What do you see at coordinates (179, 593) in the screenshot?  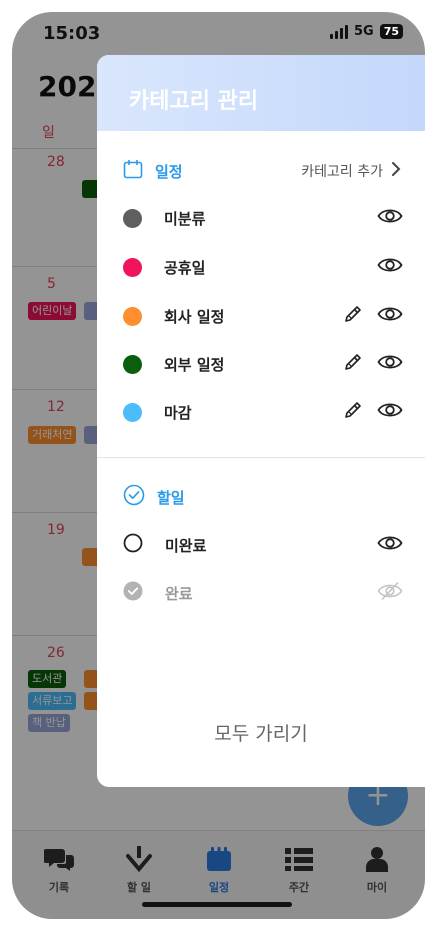 I see `todo-label: 완료` at bounding box center [179, 593].